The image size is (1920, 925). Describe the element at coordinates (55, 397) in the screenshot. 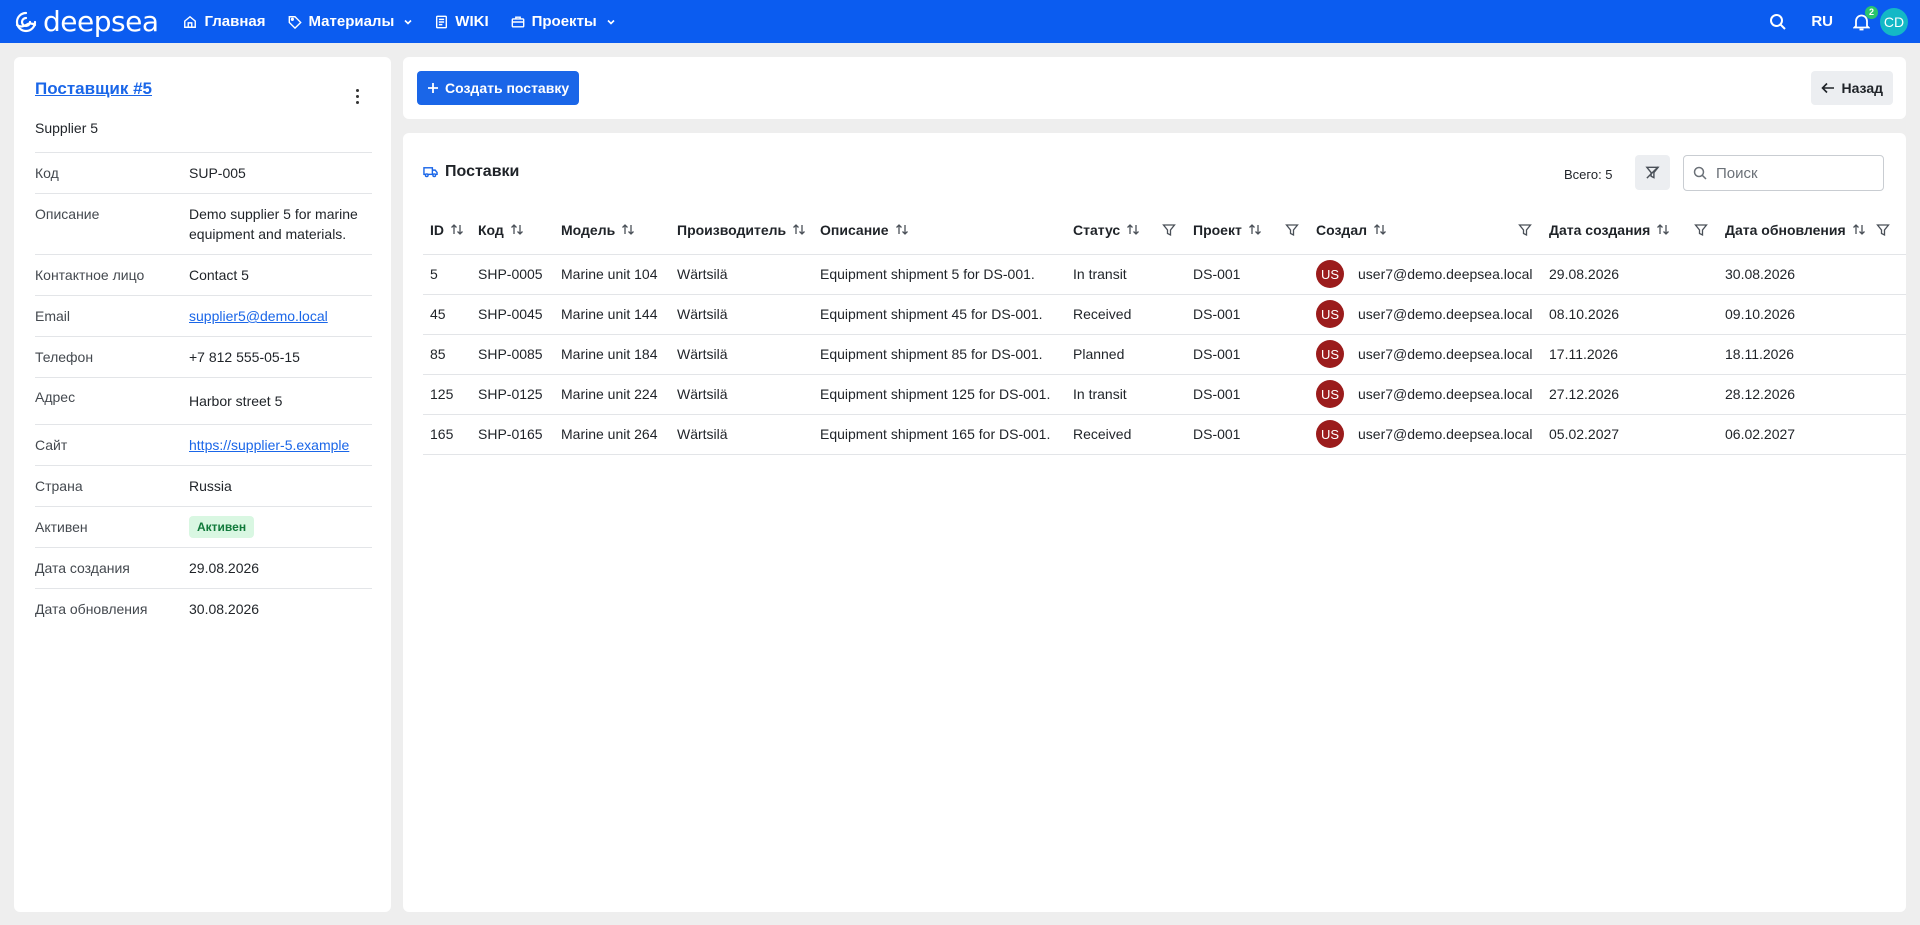

I see `field-label: Адрес` at that location.